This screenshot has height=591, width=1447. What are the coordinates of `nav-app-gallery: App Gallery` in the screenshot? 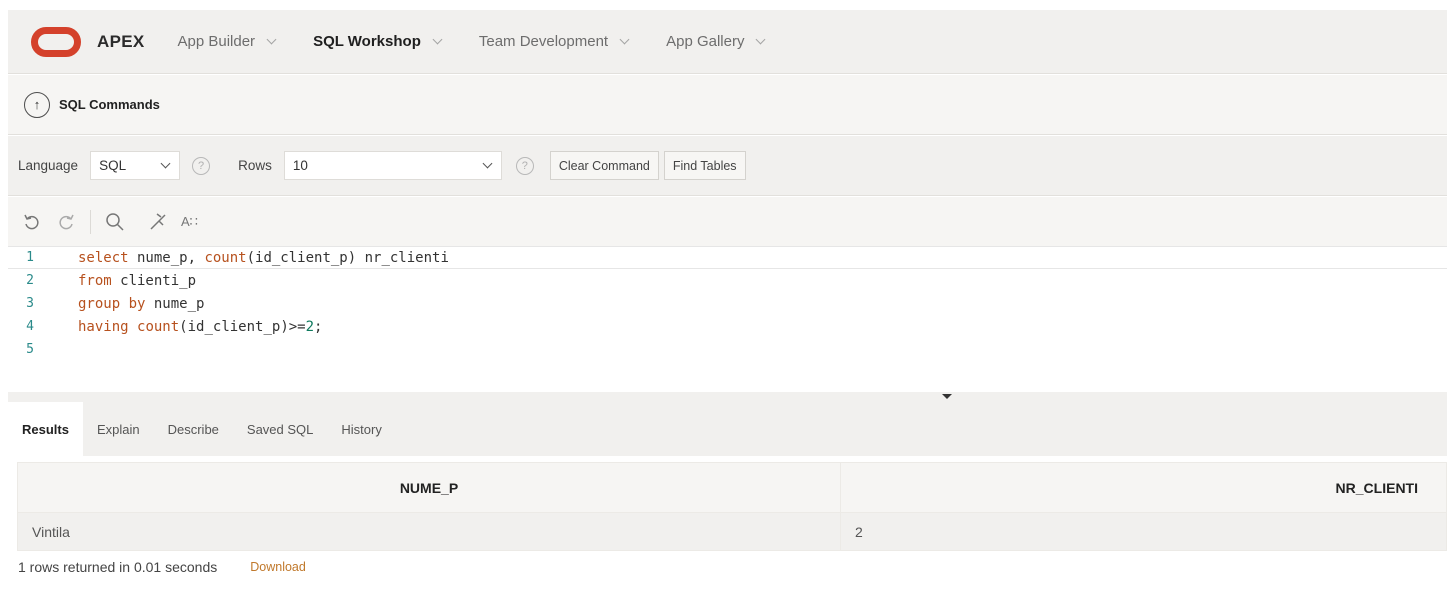 It's located at (716, 41).